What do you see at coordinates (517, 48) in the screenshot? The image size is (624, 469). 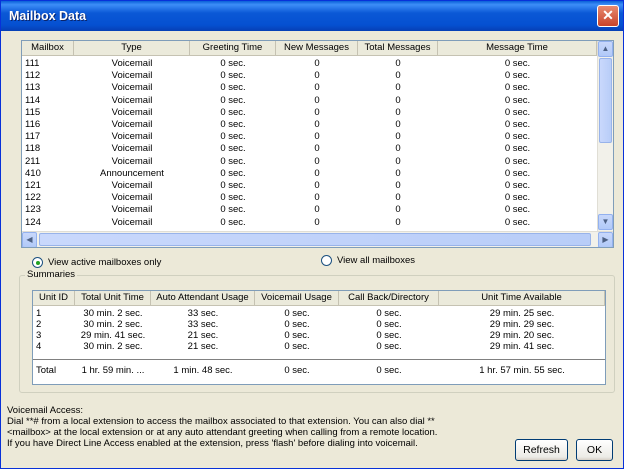 I see `column-header: Message Time` at bounding box center [517, 48].